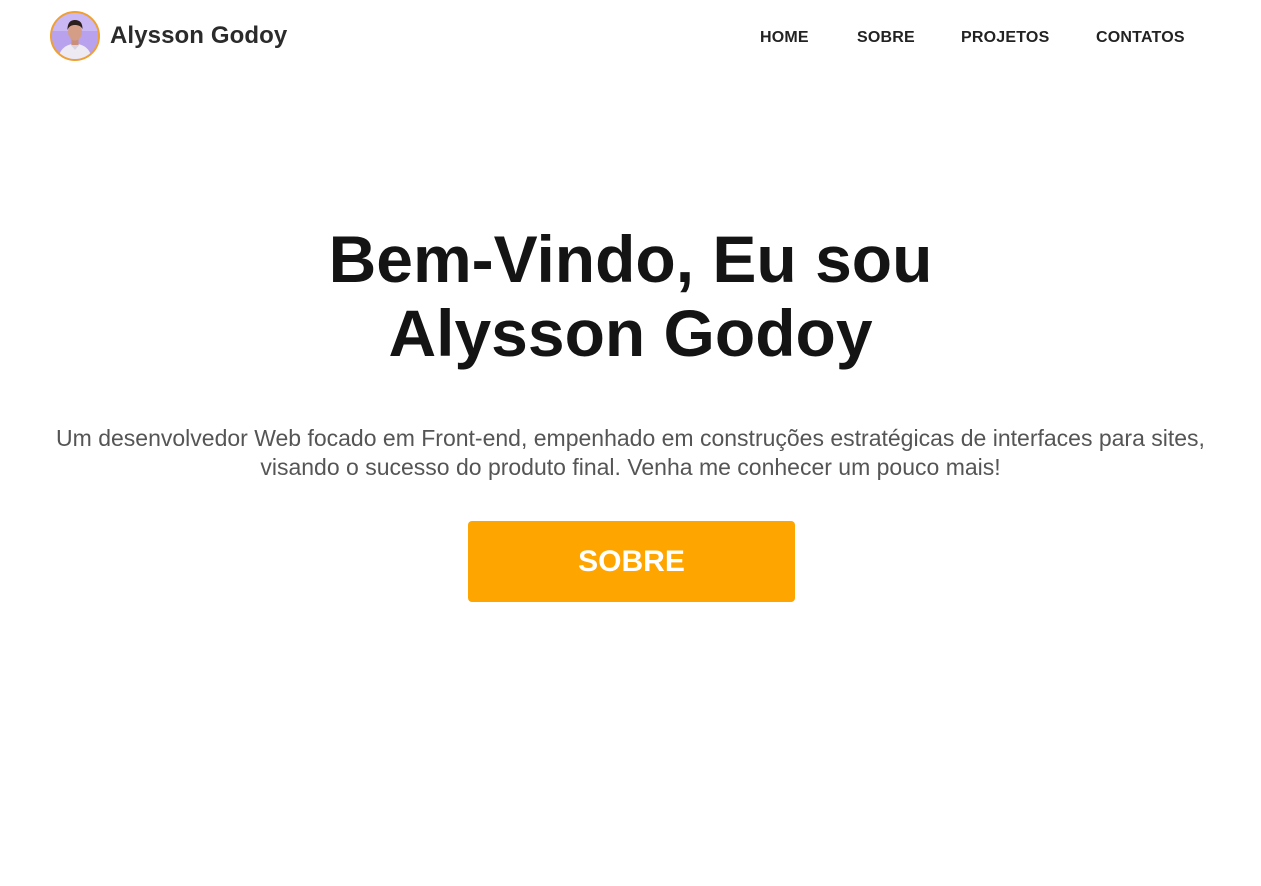 The height and width of the screenshot is (886, 1261). I want to click on sobre-button: SOBRE, so click(631, 561).